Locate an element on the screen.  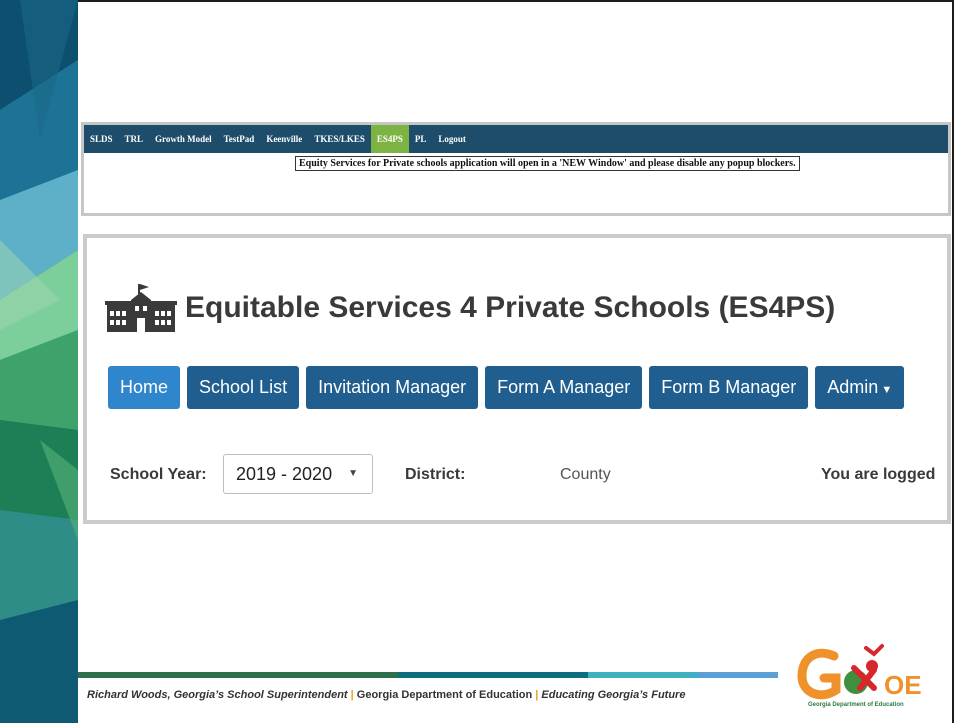
nav-link-trl: TRL is located at coordinates (134, 139).